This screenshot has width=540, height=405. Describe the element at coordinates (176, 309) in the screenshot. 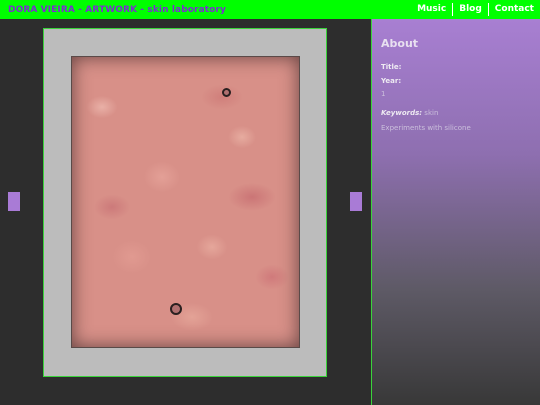

I see `artwork-pore-bottom` at that location.